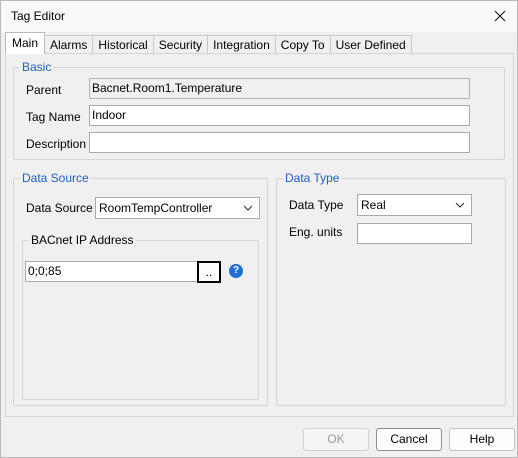 The width and height of the screenshot is (518, 458). I want to click on tab-main: Main, so click(25, 43).